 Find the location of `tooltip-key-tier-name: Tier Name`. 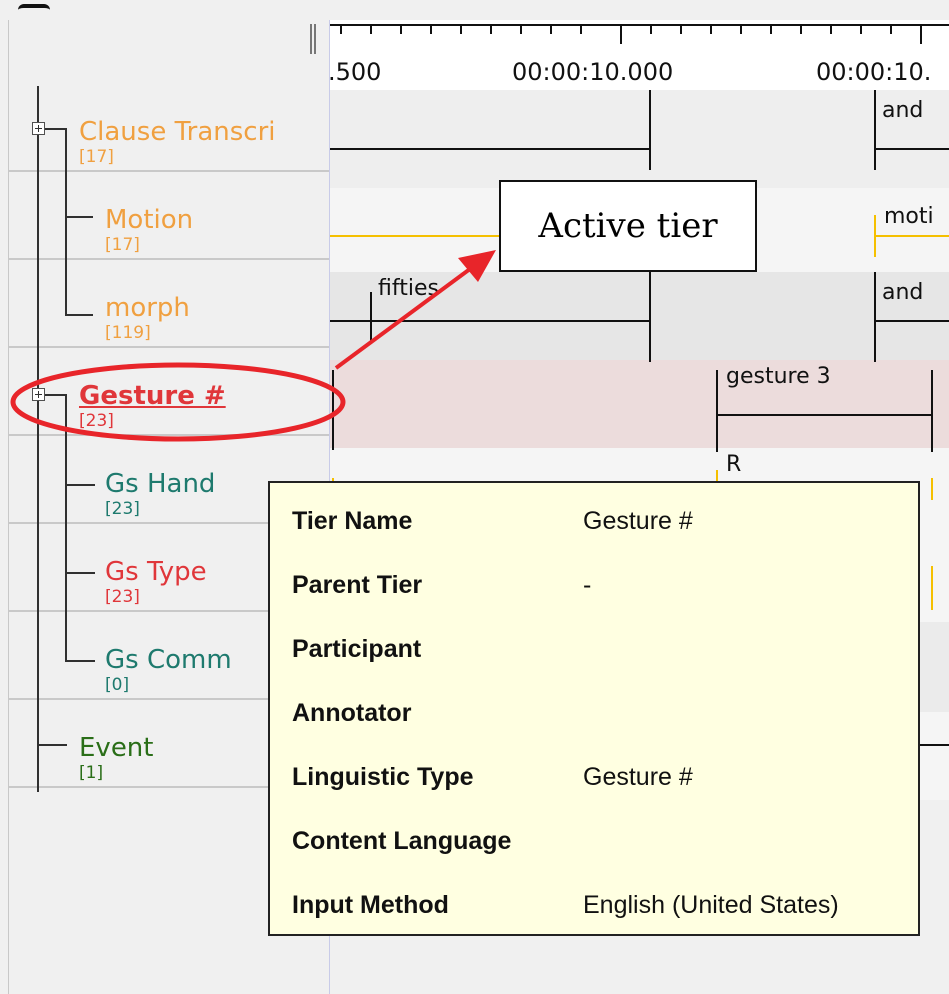

tooltip-key-tier-name: Tier Name is located at coordinates (352, 521).